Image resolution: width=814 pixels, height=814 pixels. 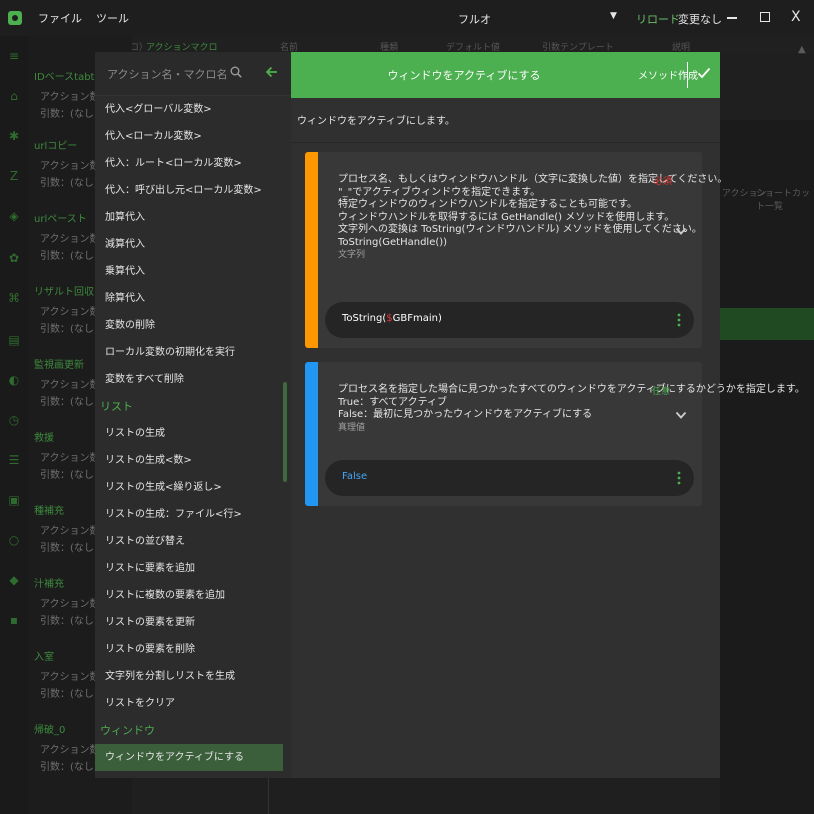 I want to click on package-icon: ◆, so click(x=14, y=580).